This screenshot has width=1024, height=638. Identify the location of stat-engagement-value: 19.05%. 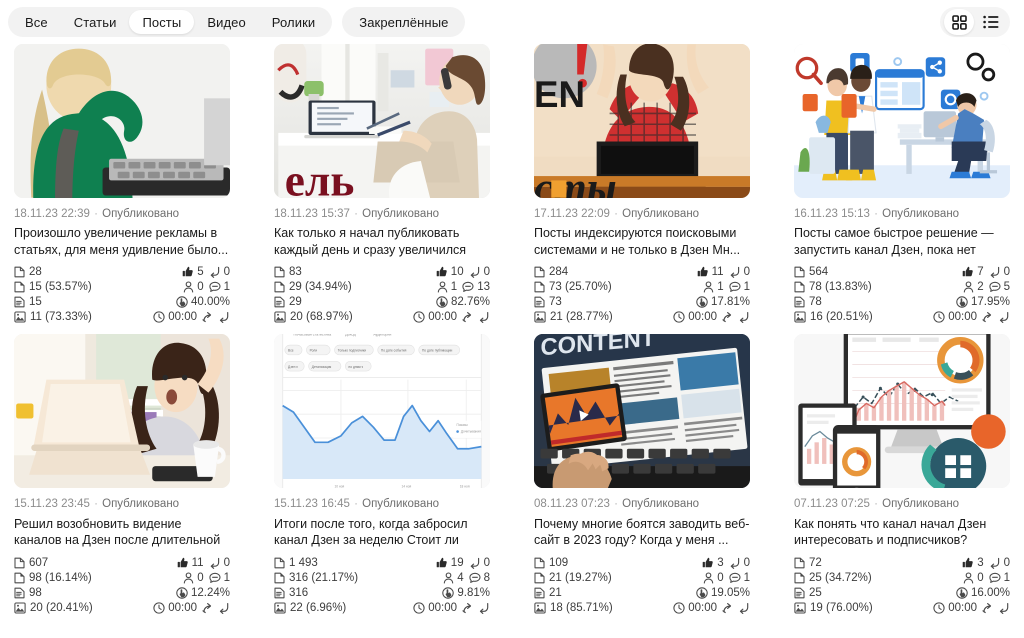
(730, 592).